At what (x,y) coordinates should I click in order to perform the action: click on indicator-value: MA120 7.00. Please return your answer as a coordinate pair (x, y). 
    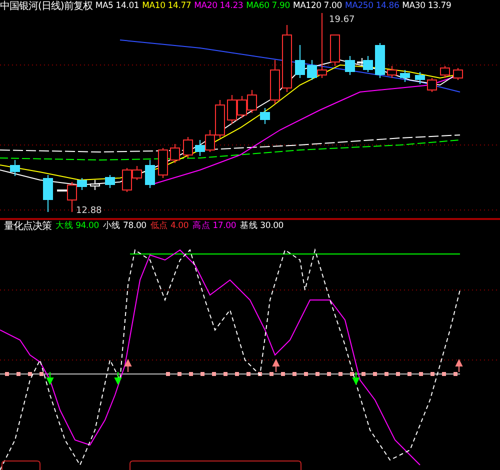
    Looking at the image, I should click on (317, 6).